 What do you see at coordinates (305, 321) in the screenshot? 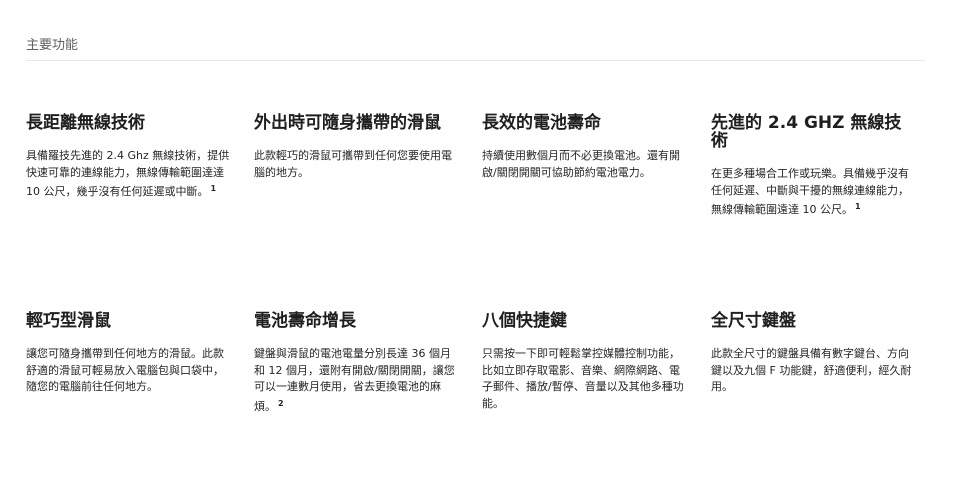
I see `feature-title: 電池壽命增長` at bounding box center [305, 321].